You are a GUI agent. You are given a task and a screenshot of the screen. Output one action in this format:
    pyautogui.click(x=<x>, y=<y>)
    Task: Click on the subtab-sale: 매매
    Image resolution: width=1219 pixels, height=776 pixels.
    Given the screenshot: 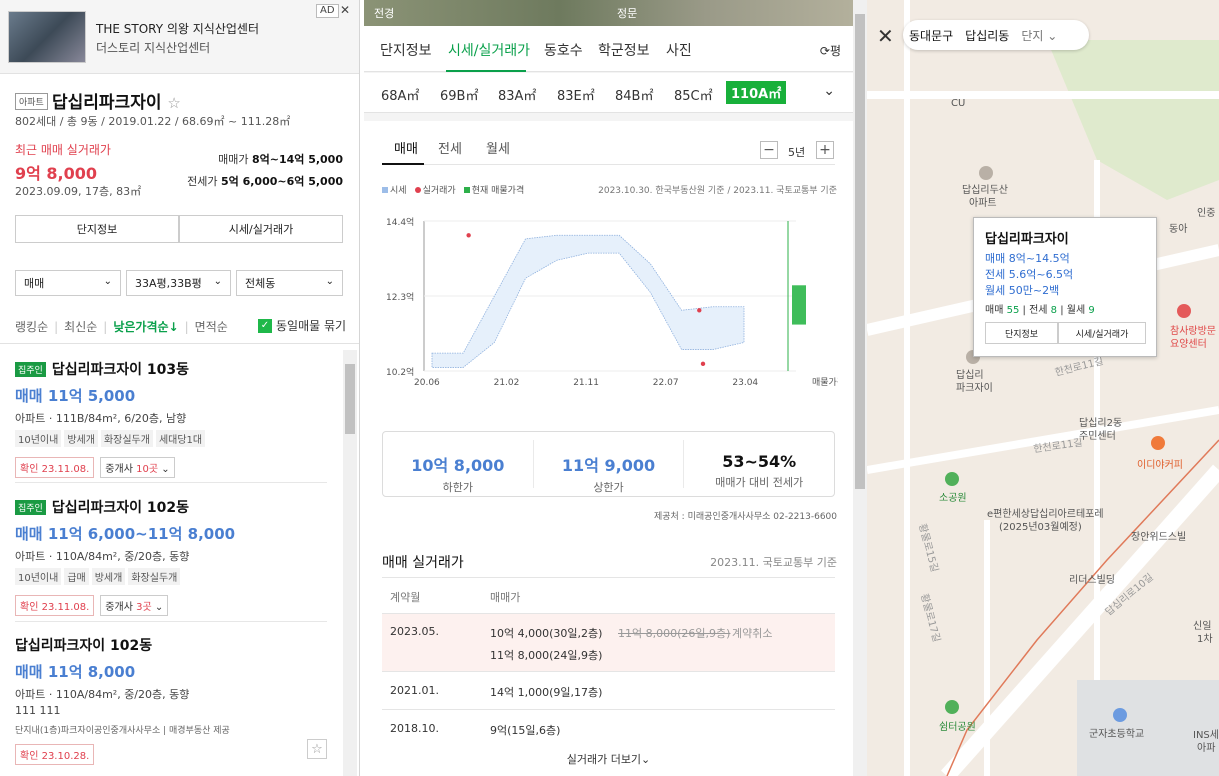 What is the action you would take?
    pyautogui.click(x=406, y=147)
    